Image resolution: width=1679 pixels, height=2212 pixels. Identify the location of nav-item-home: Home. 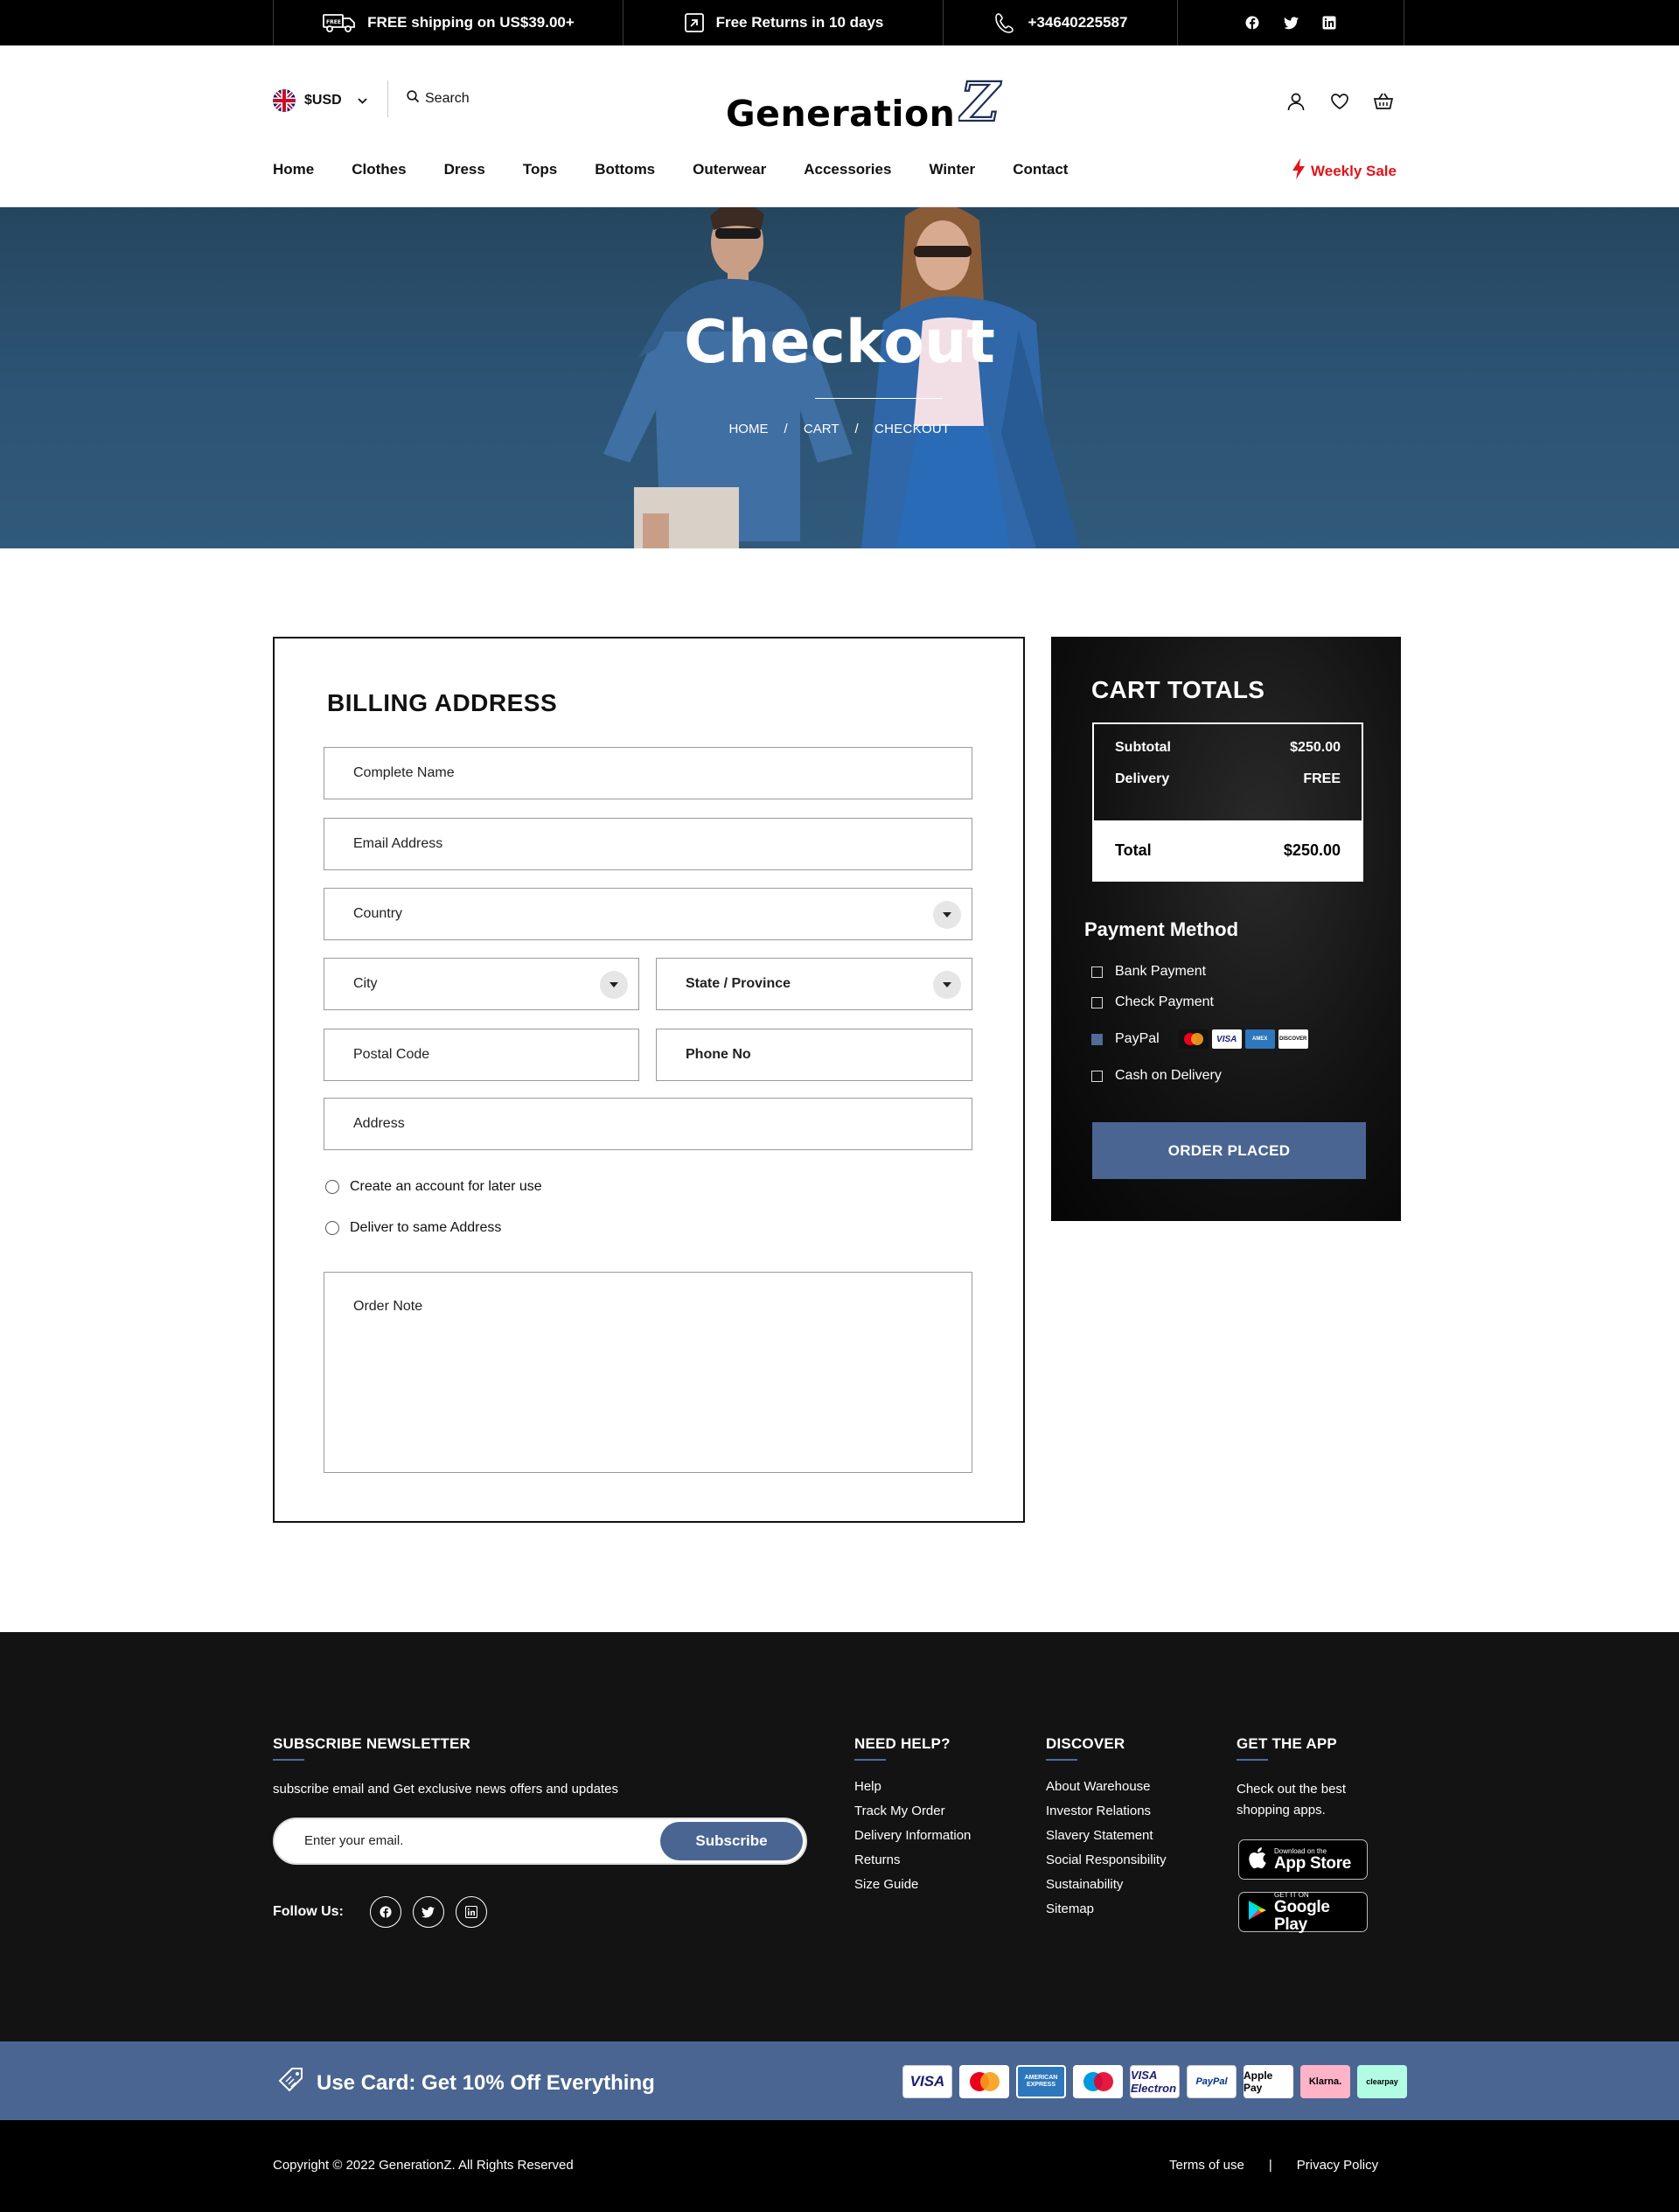
(294, 169).